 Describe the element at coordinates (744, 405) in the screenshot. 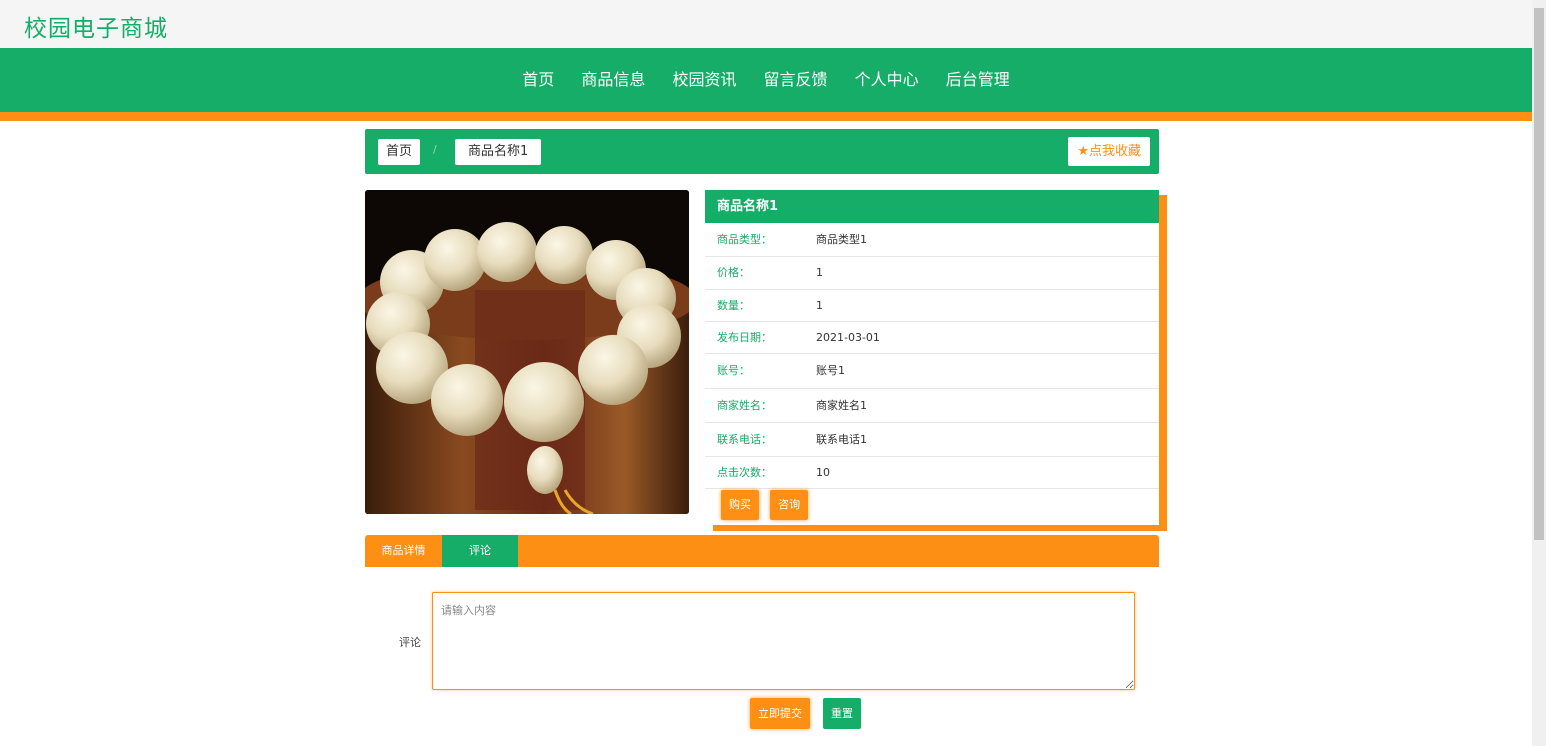

I see `info-label: 商家姓名：` at that location.